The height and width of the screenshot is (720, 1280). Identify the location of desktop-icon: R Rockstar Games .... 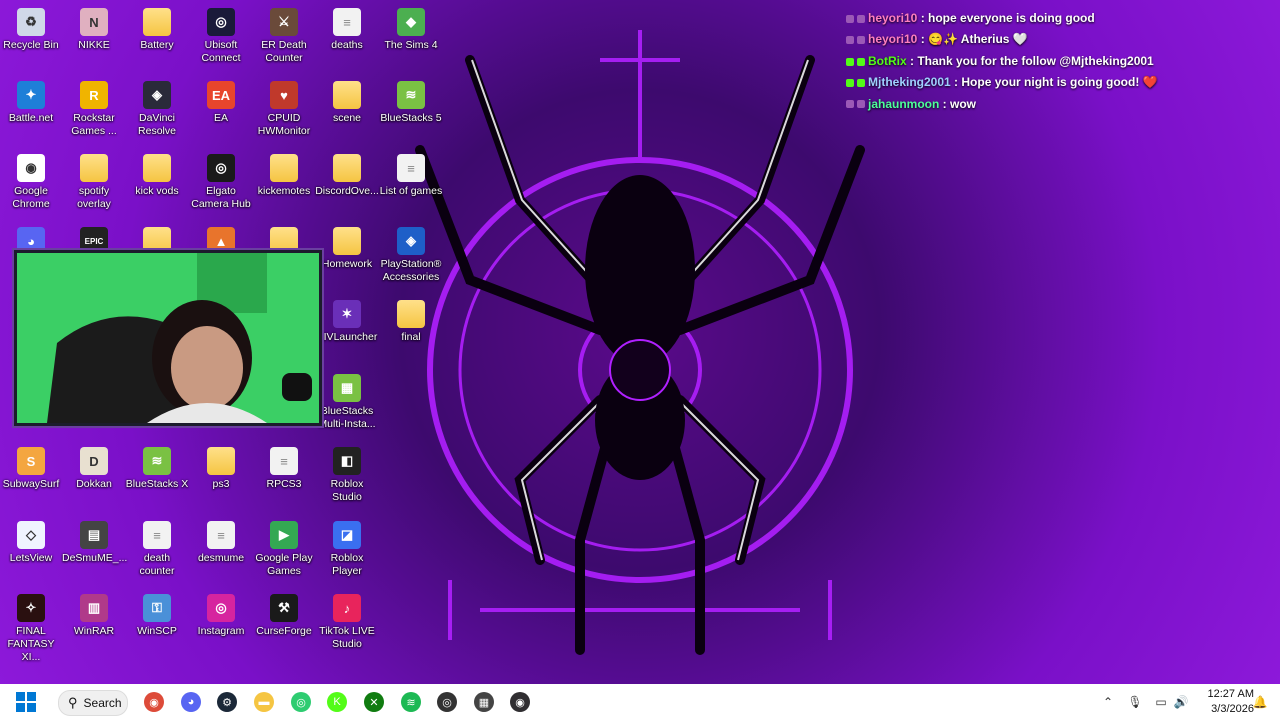
(94, 111).